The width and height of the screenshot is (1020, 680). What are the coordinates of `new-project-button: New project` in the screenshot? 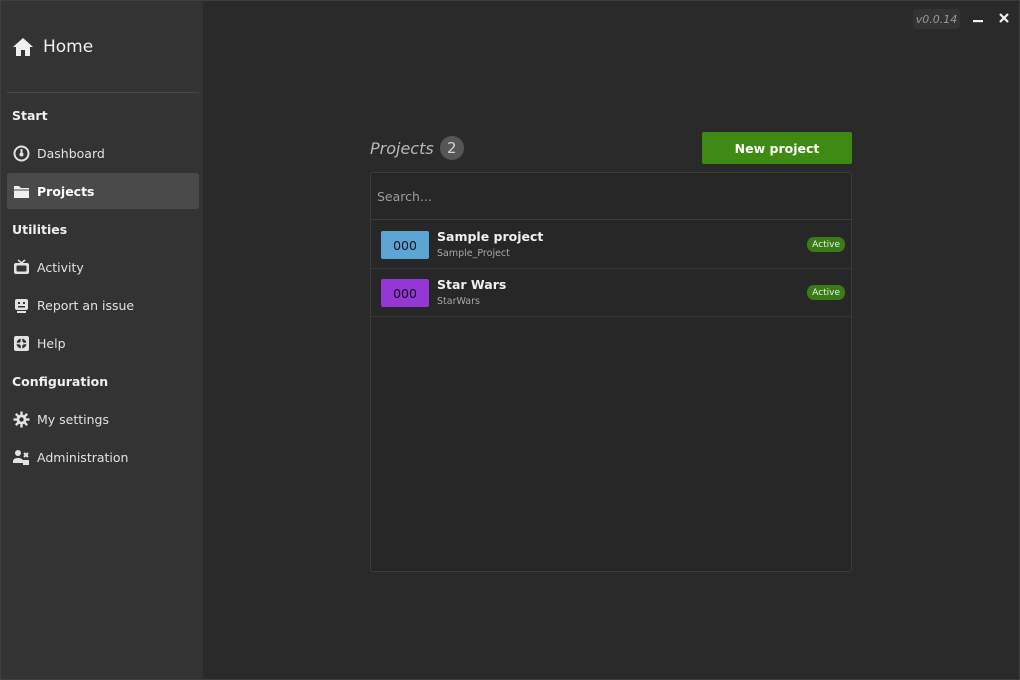 It's located at (777, 148).